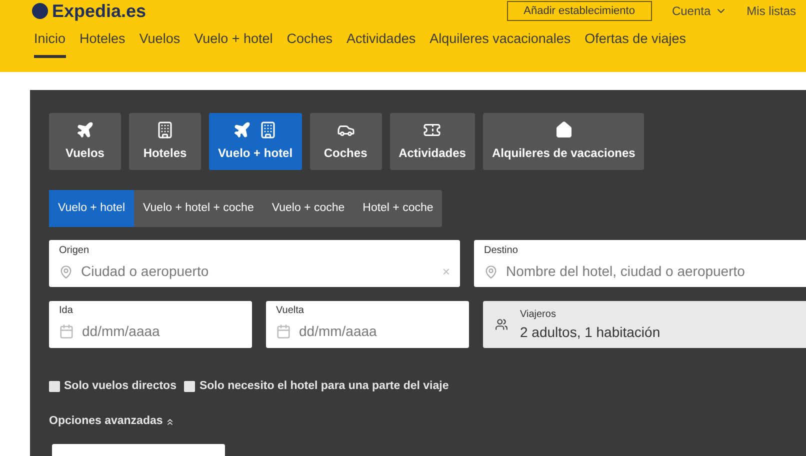 The image size is (806, 456). Describe the element at coordinates (74, 251) in the screenshot. I see `field-label: Origen` at that location.